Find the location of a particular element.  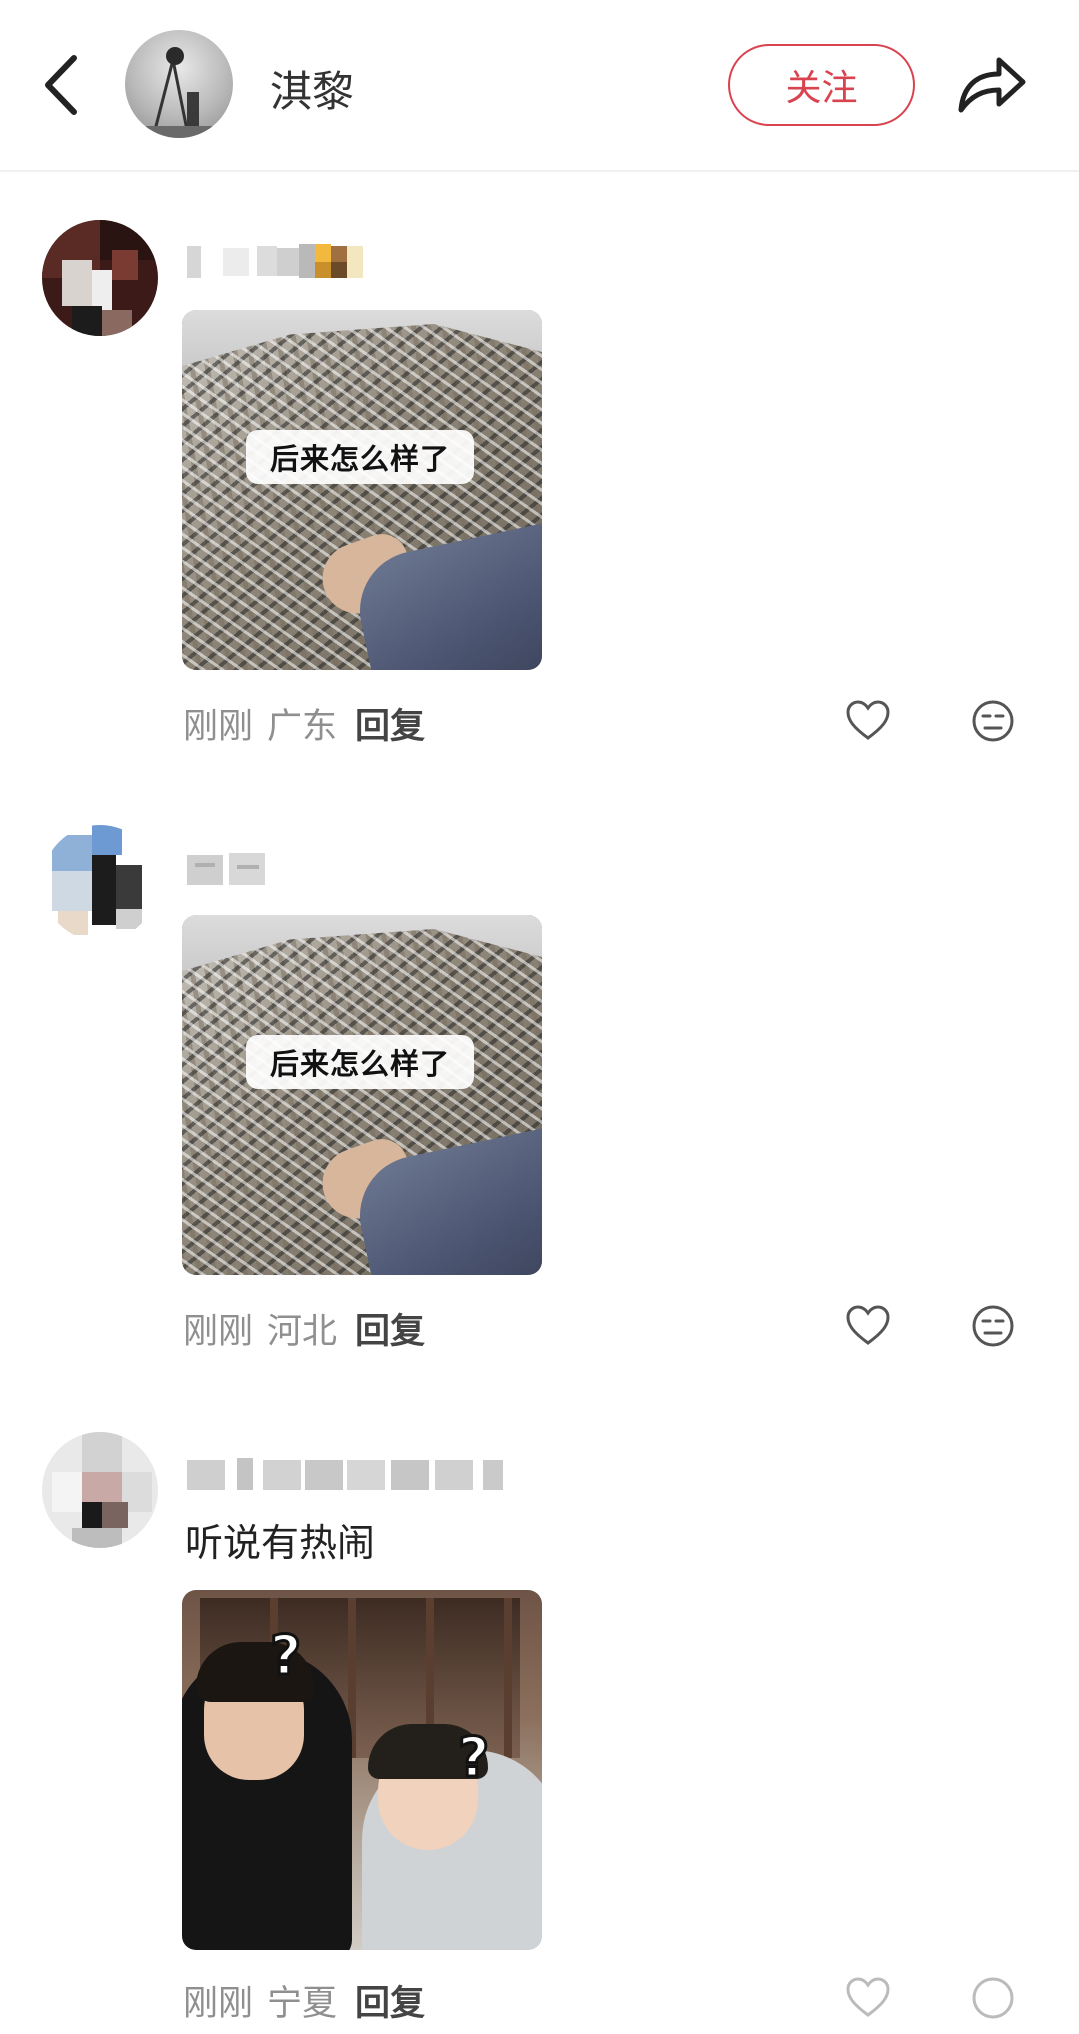

question-mark-left: ? is located at coordinates (285, 1656).